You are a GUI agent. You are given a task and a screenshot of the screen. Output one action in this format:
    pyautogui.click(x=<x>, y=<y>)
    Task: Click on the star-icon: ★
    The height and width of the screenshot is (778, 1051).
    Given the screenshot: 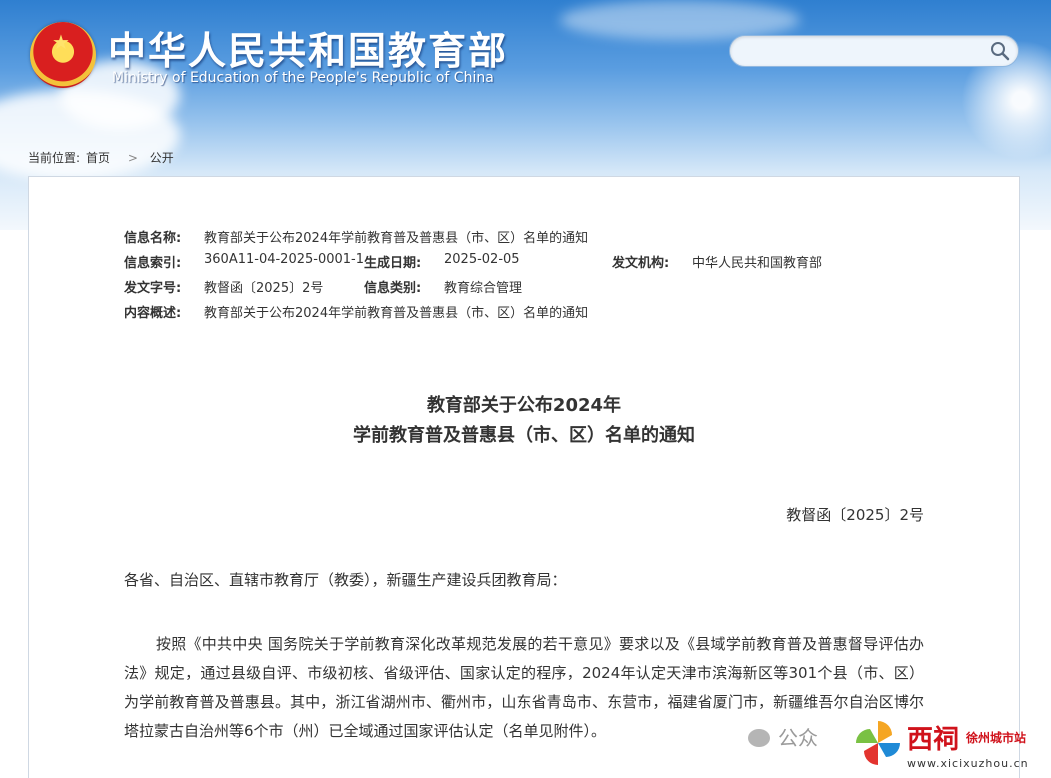 What is the action you would take?
    pyautogui.click(x=61, y=42)
    